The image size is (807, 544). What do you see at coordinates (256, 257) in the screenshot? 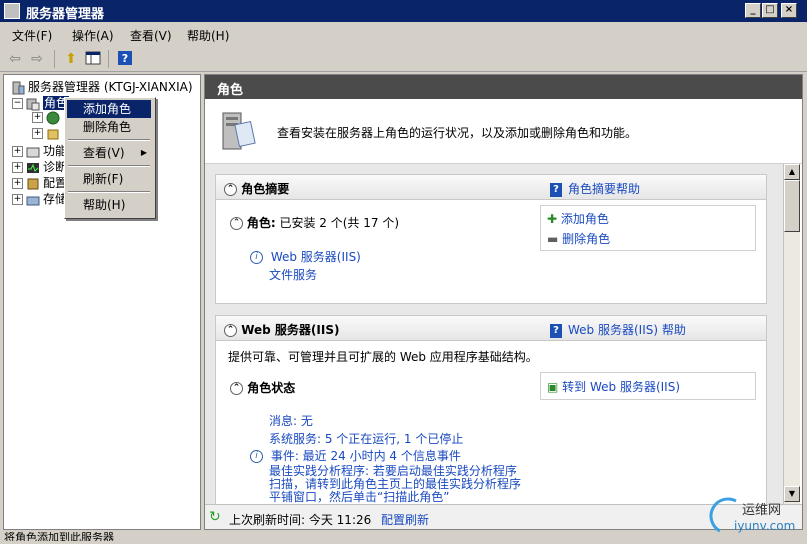
I see `info-icon: i` at bounding box center [256, 257].